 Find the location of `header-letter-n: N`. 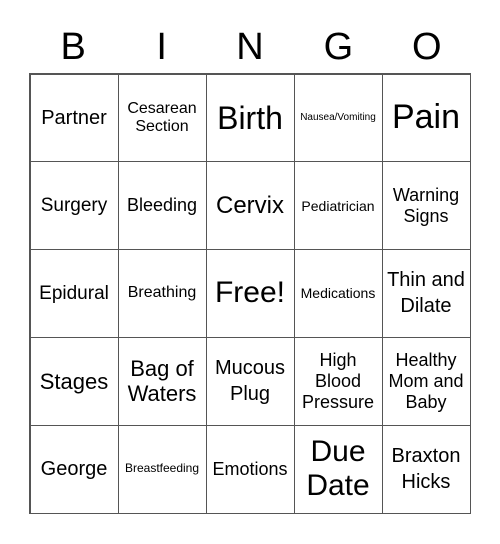

header-letter-n: N is located at coordinates (250, 47).